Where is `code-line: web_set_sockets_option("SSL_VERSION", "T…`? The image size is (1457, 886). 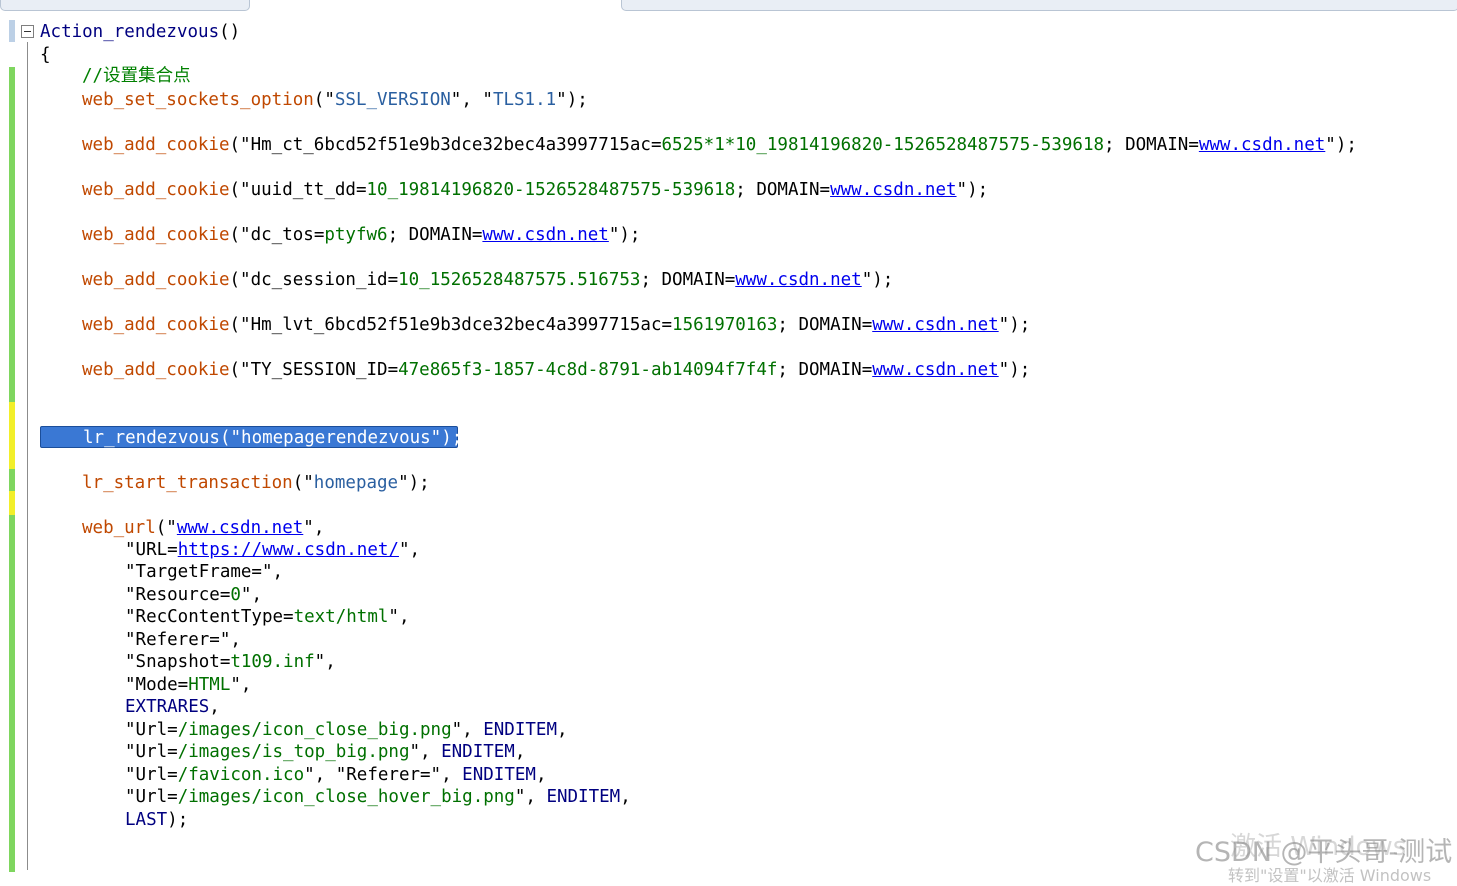 code-line: web_set_sockets_option("SSL_VERSION", "T… is located at coordinates (335, 100).